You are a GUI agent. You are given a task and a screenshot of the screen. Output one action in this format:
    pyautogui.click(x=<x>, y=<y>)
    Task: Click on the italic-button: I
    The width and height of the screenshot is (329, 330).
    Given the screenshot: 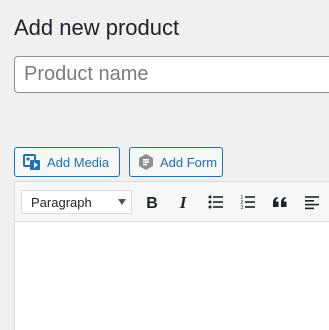 What is the action you would take?
    pyautogui.click(x=183, y=202)
    